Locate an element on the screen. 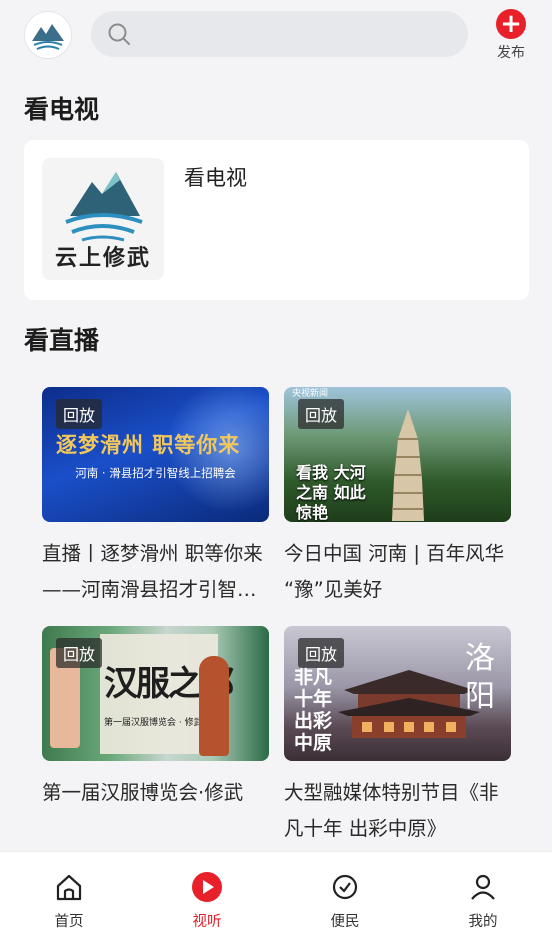  top-bar: + 发布 is located at coordinates (276, 36).